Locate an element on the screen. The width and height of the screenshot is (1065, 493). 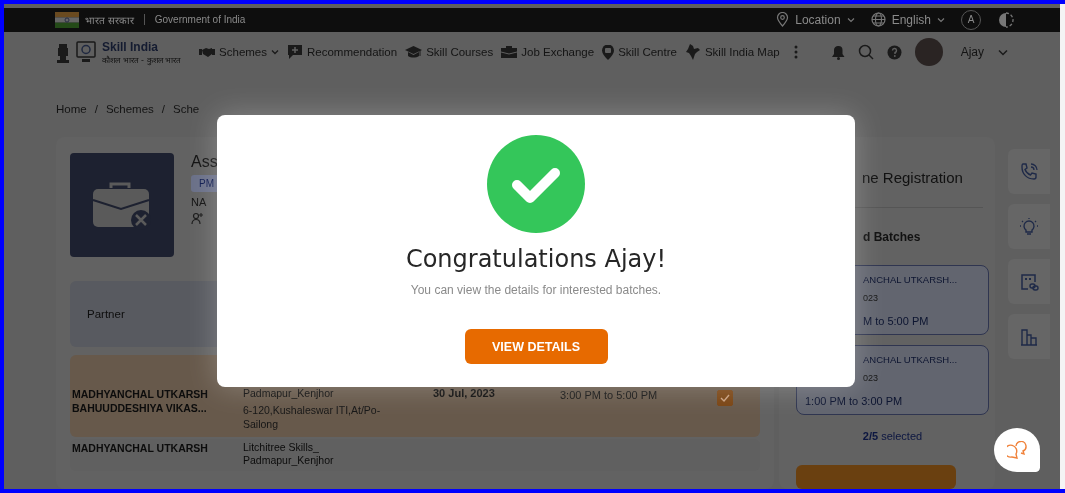
search-icon is located at coordinates (865, 52).